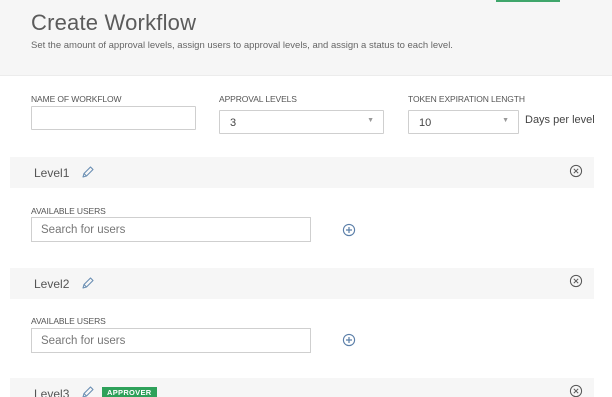  Describe the element at coordinates (171, 229) in the screenshot. I see `level-1-search-input` at that location.